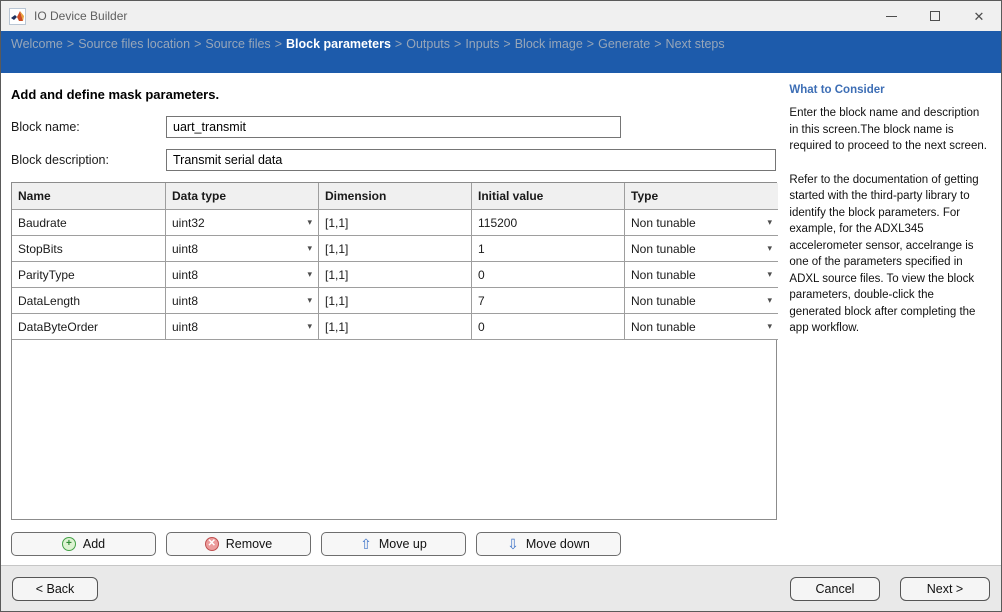 The image size is (1002, 612). I want to click on next-button: Next >, so click(945, 588).